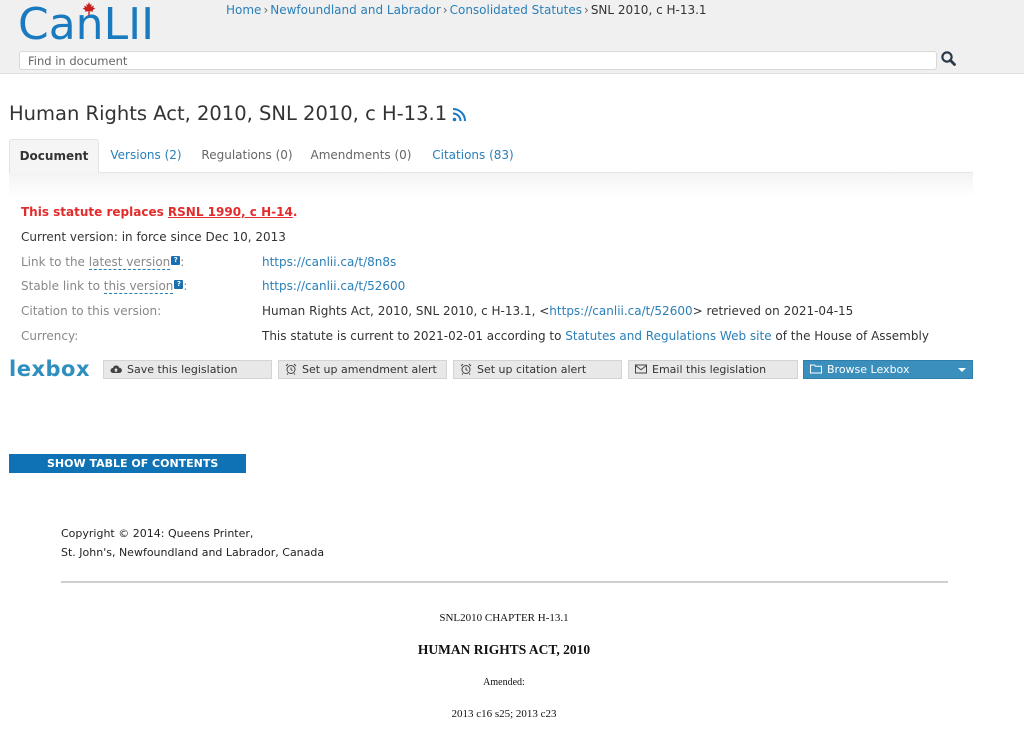  I want to click on browse-lexbox-button: Browse Lexbox, so click(888, 369).